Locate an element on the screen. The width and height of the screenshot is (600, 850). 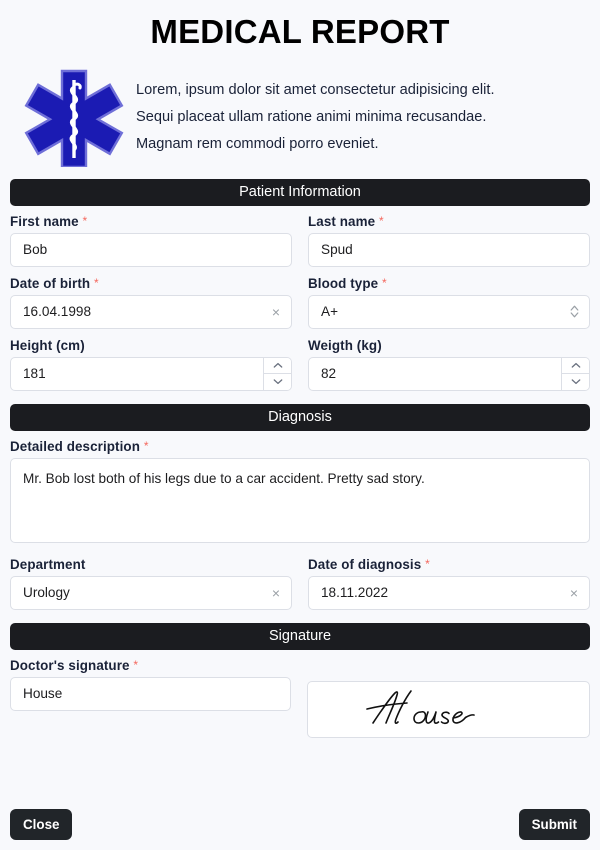
last-name-label-text: Last name is located at coordinates (342, 221).